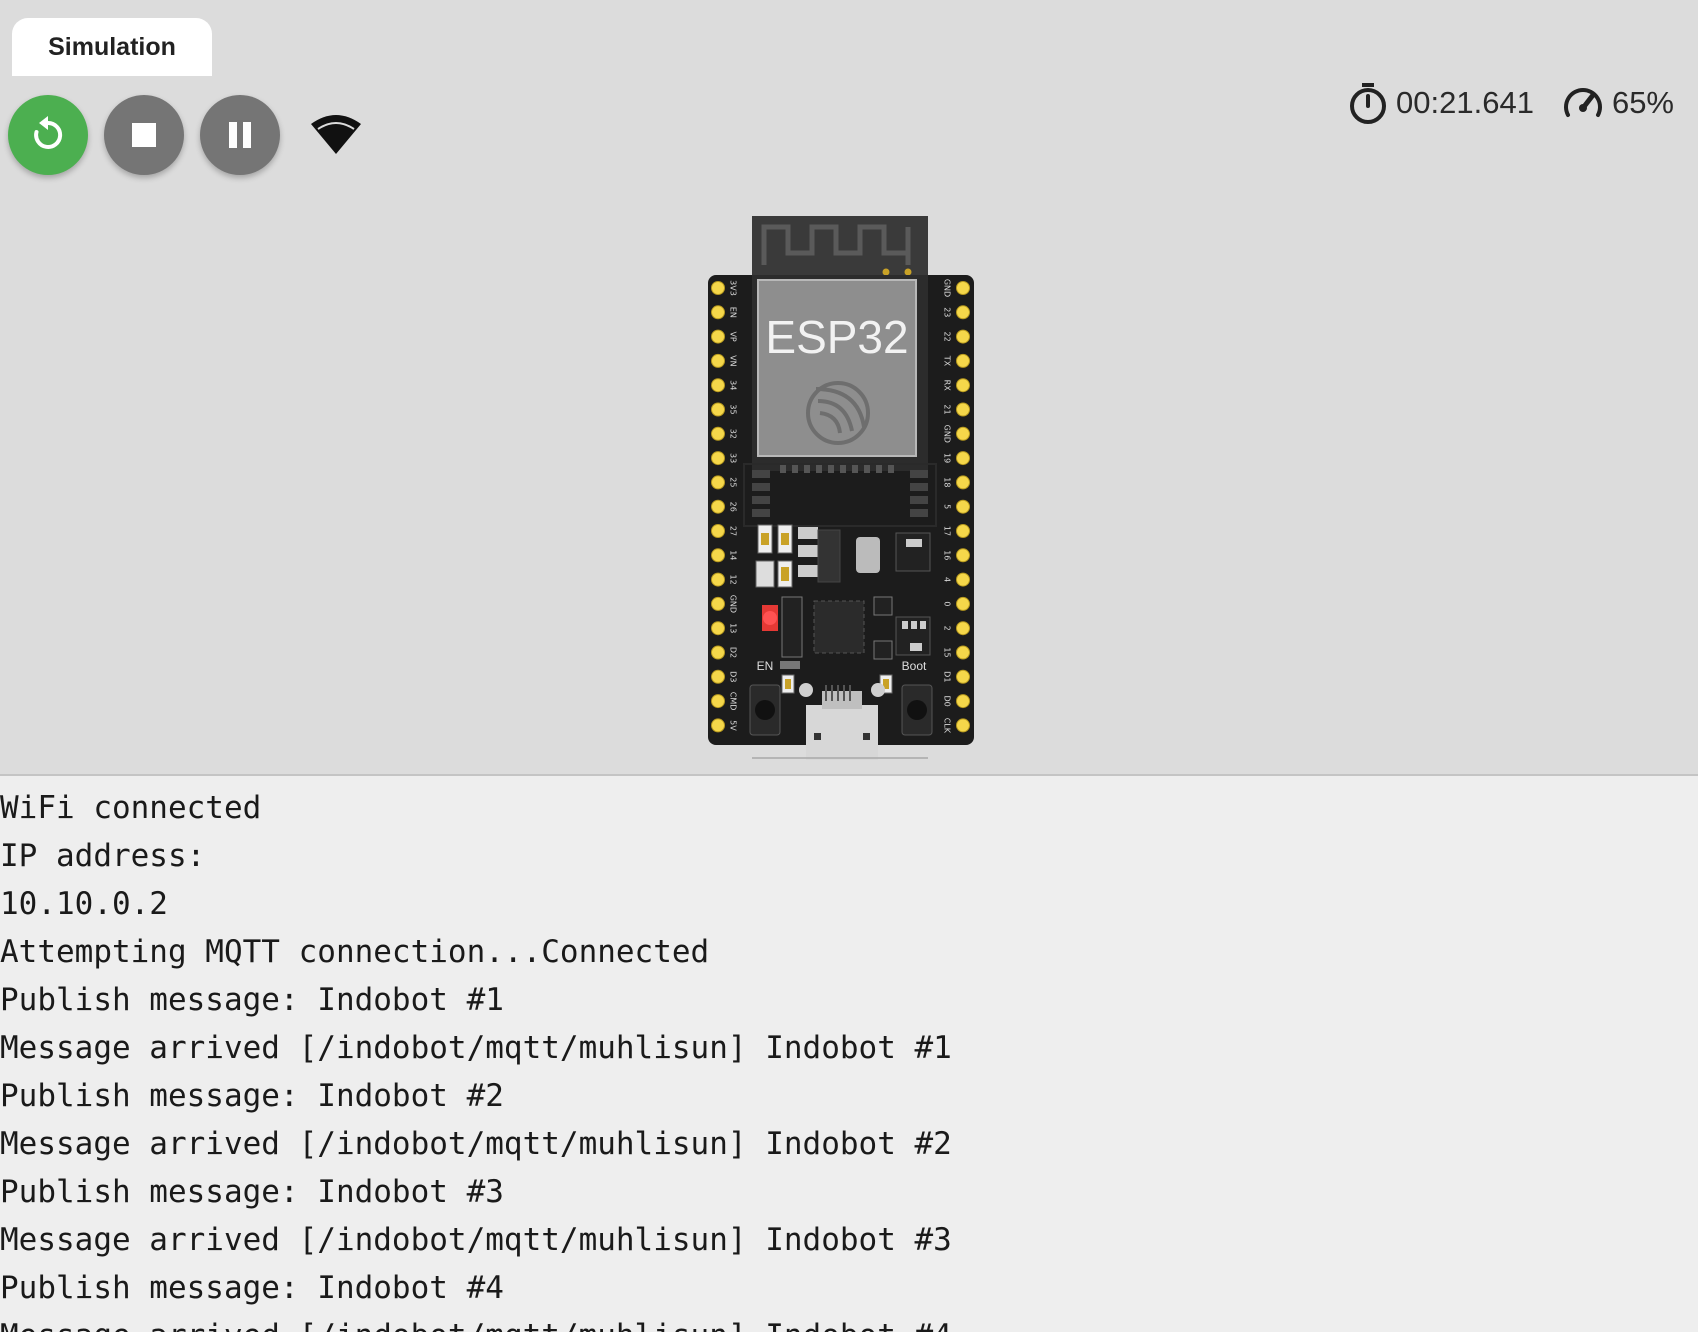 This screenshot has height=1332, width=1698. Describe the element at coordinates (947, 506) in the screenshot. I see `pin-label: 5` at that location.